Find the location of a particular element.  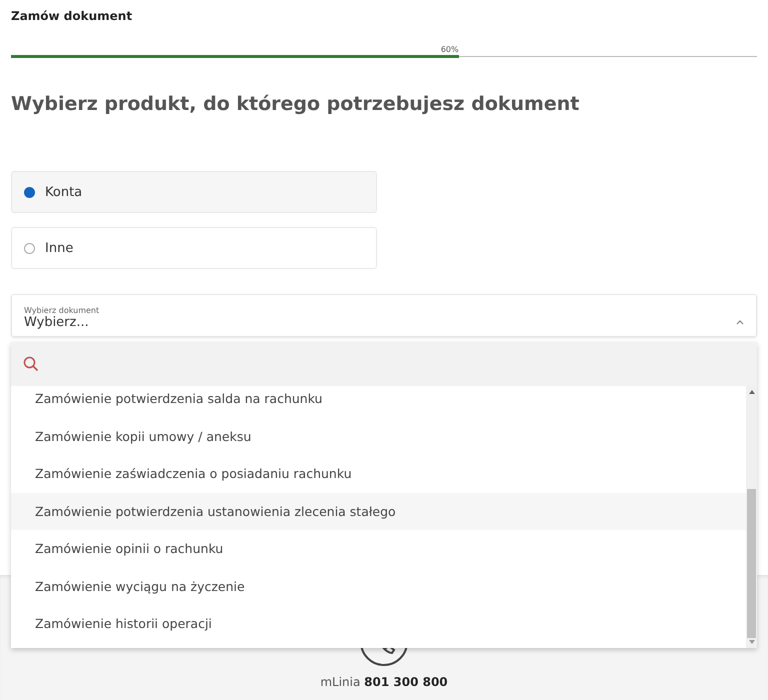

dropdown-option: Zamówienie zaświadczenia o posiadaniu rachunku is located at coordinates (378, 473).